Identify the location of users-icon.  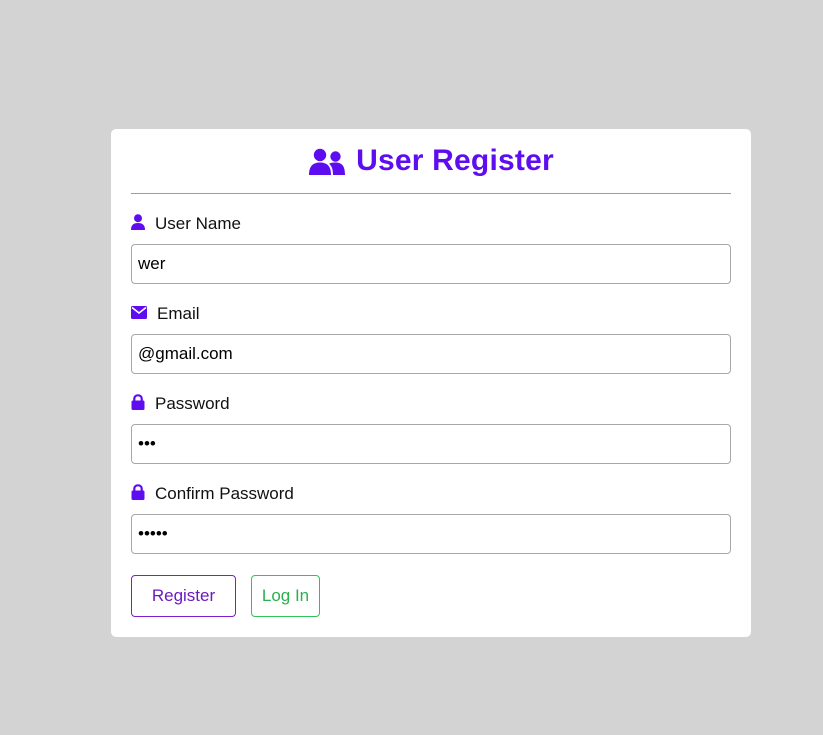
(327, 162).